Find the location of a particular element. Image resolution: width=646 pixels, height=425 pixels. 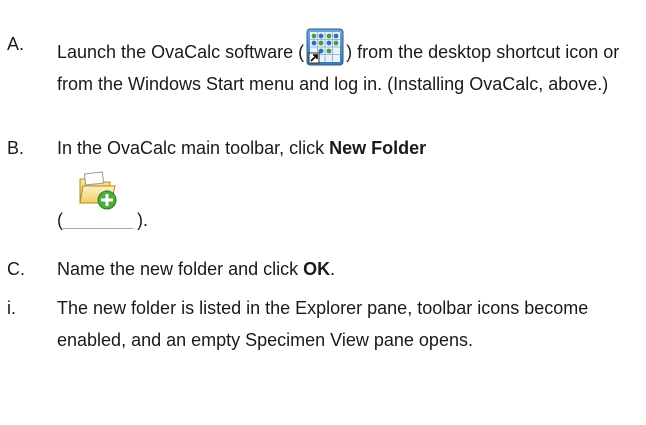

result-marker: i. is located at coordinates (11, 308).